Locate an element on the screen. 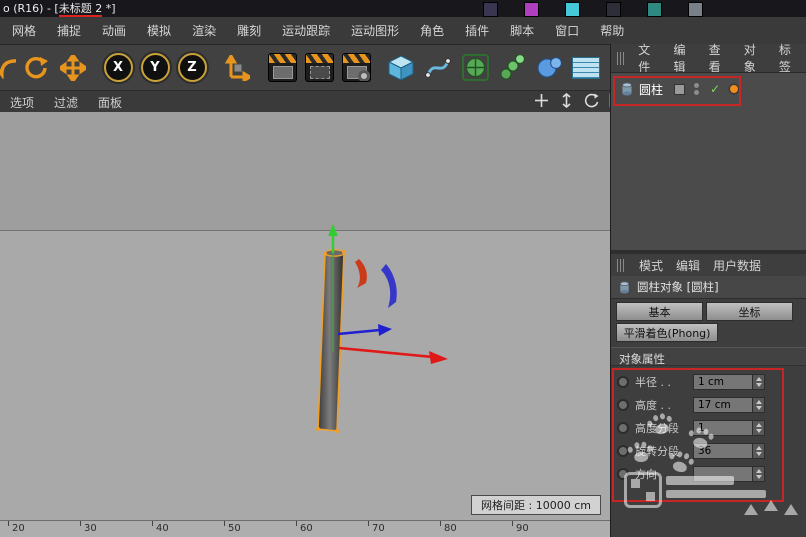 The width and height of the screenshot is (806, 537). undo-button is located at coordinates (8, 68).